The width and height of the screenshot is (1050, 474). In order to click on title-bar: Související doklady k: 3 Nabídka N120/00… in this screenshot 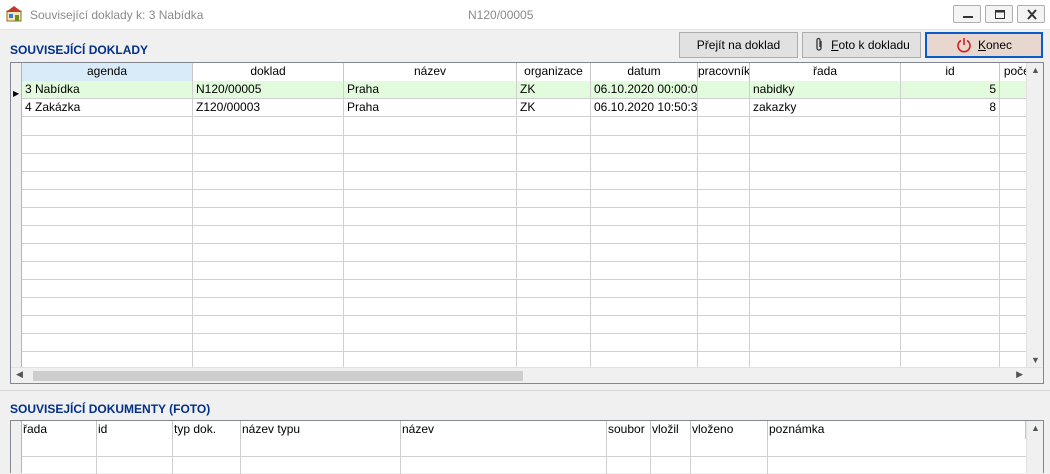, I will do `click(525, 15)`.